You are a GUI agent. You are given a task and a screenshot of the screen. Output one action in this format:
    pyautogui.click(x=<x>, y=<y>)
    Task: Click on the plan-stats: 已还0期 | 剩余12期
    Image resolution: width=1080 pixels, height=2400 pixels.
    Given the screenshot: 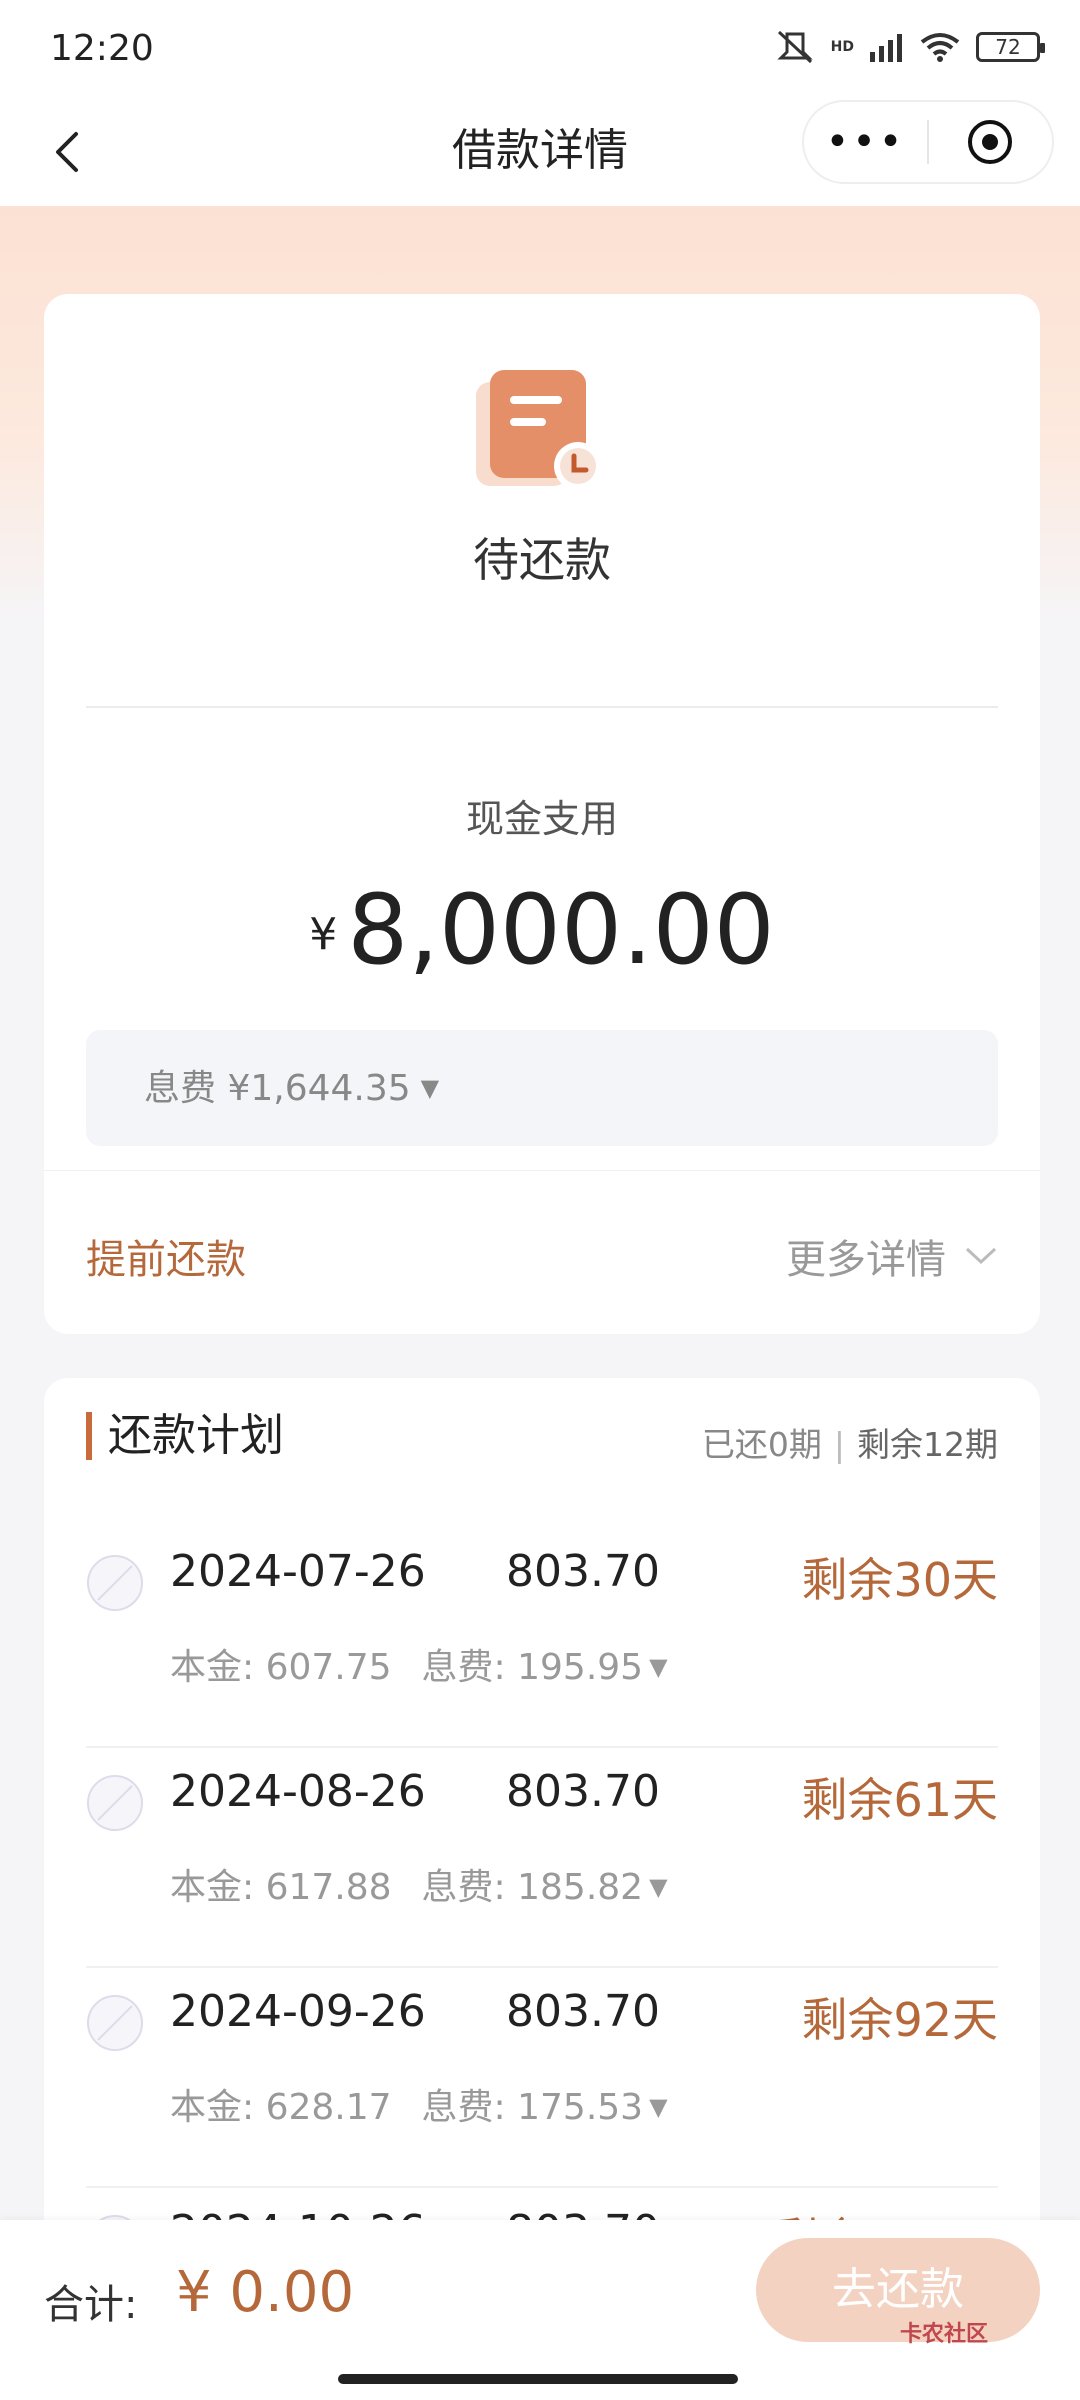 What is the action you would take?
    pyautogui.click(x=849, y=1444)
    